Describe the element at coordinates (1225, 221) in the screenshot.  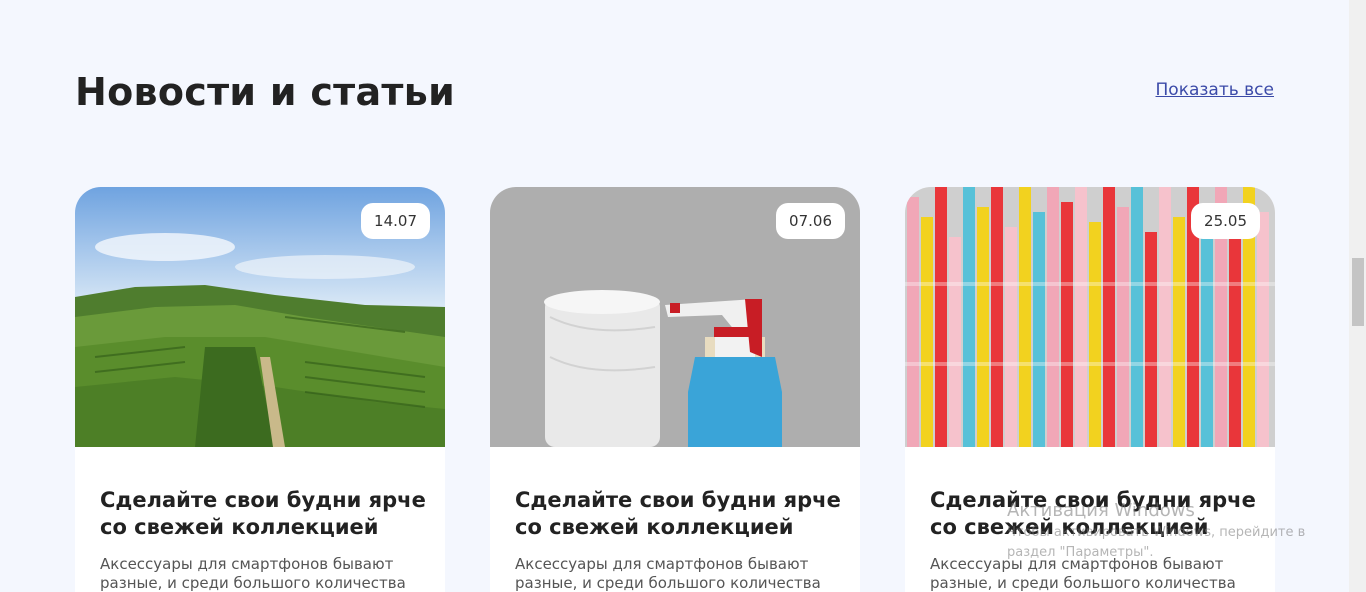
I see `date-badge: 25.05` at that location.